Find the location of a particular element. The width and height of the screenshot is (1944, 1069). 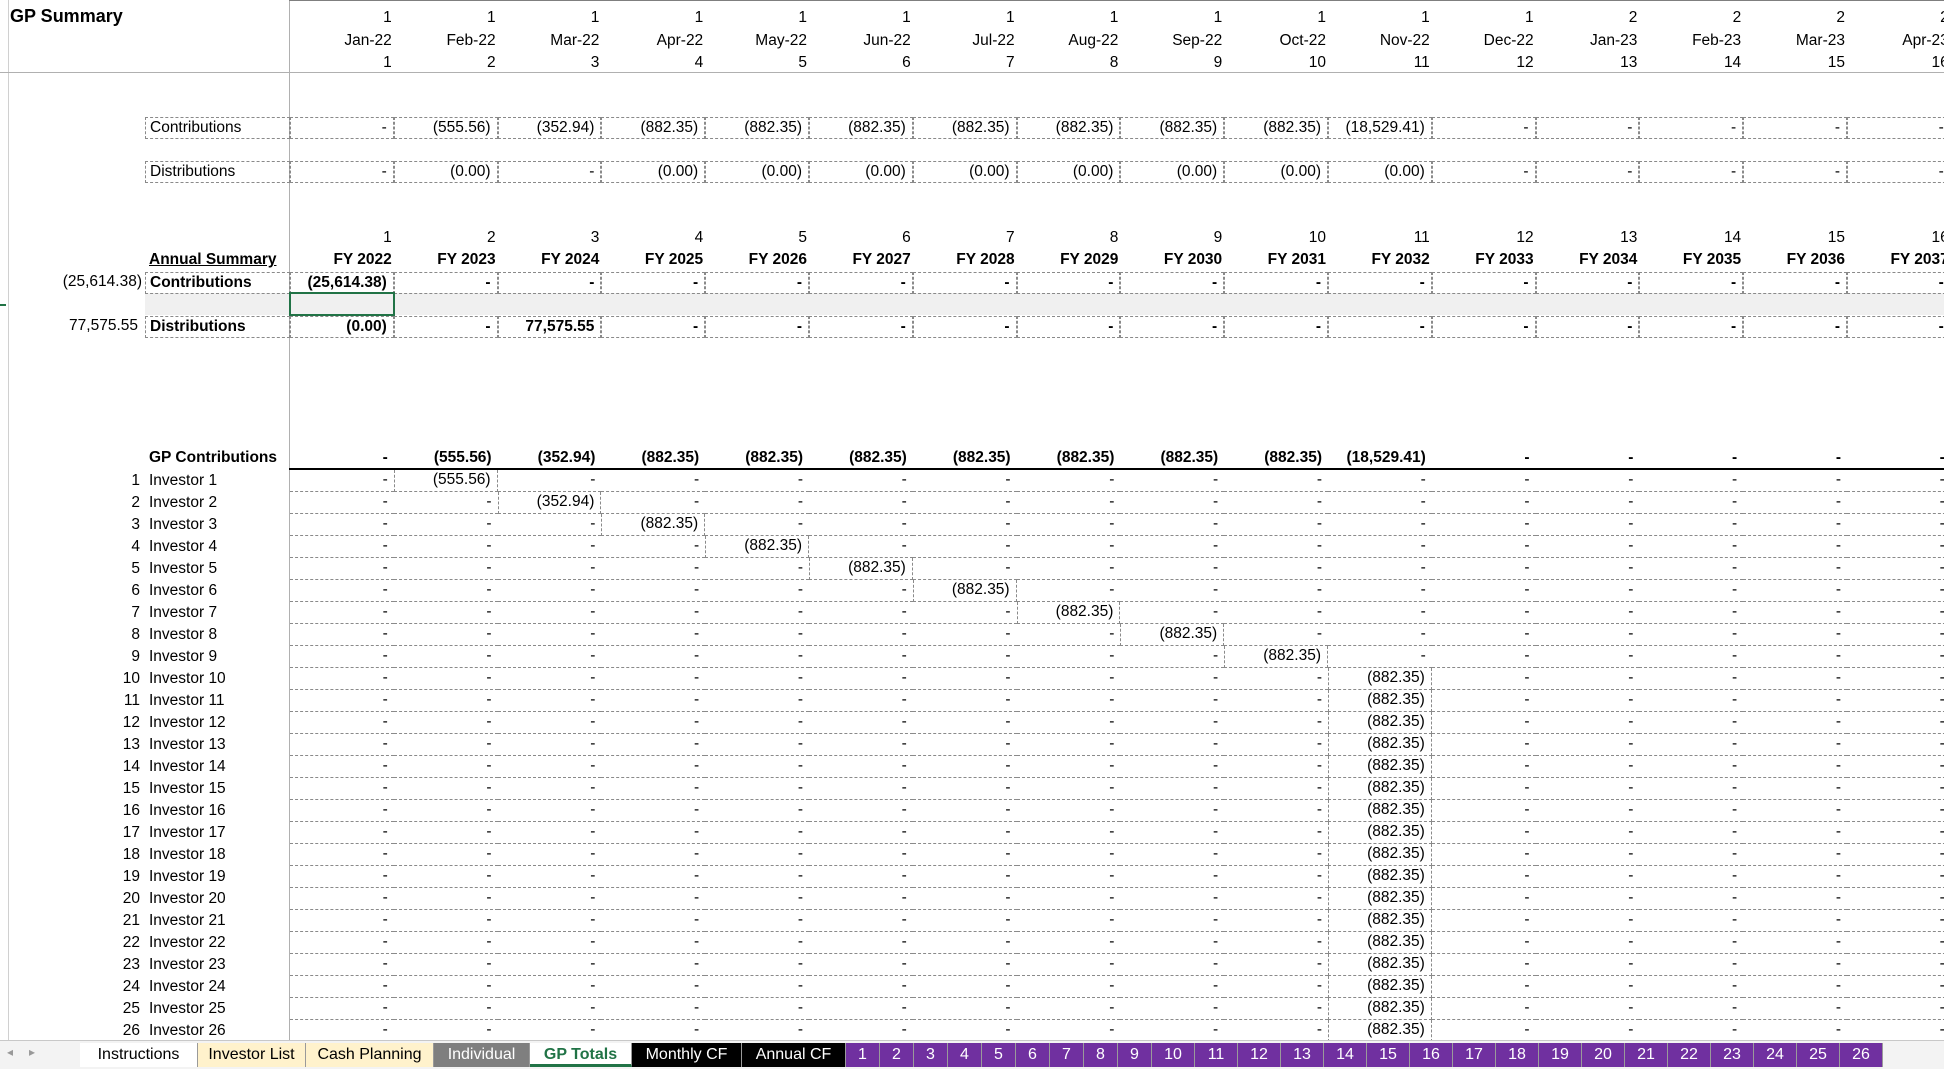

sheet-tab-21: 21 is located at coordinates (1646, 1055).